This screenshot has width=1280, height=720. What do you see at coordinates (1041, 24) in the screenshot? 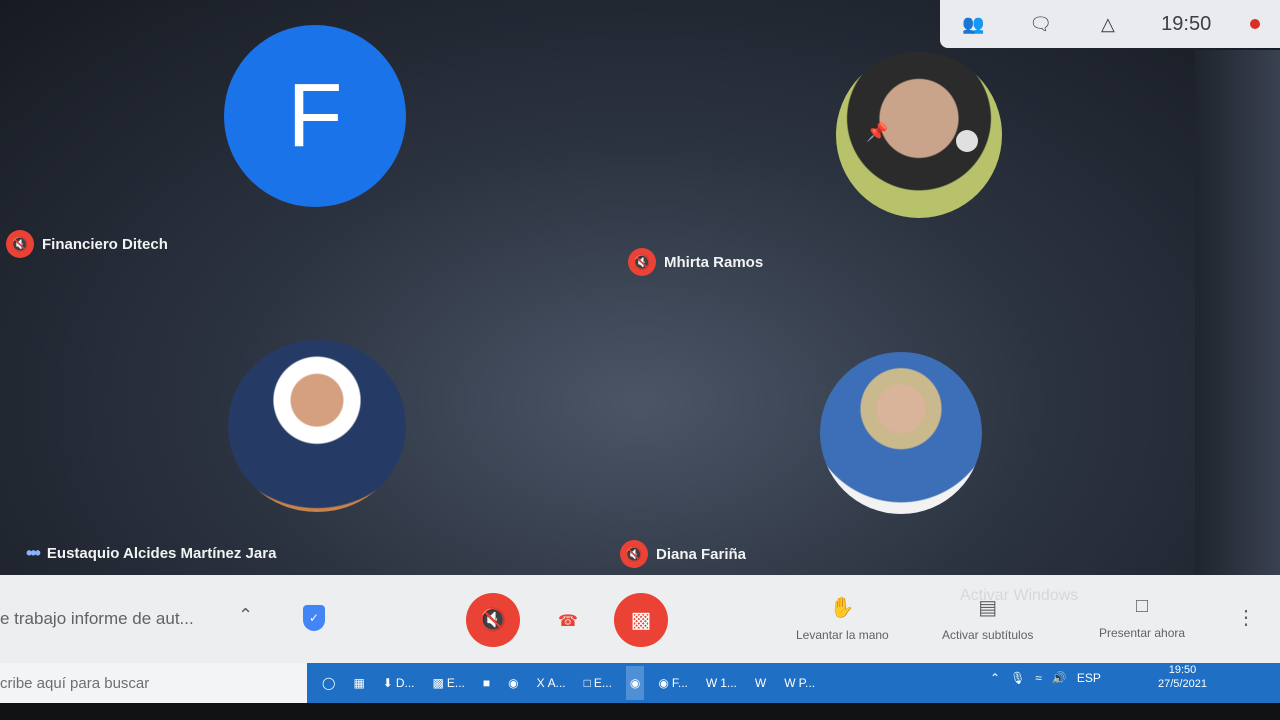
I see `chat-icon: 🗨` at bounding box center [1041, 24].